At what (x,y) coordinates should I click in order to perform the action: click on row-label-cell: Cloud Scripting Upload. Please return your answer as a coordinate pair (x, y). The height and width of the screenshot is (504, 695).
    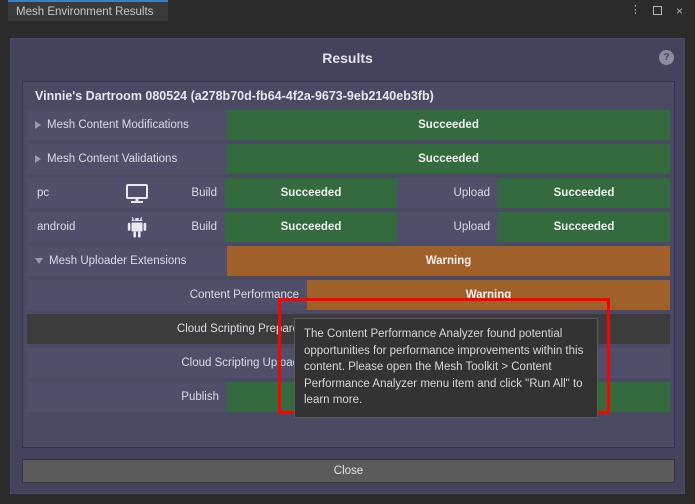
    Looking at the image, I should click on (167, 363).